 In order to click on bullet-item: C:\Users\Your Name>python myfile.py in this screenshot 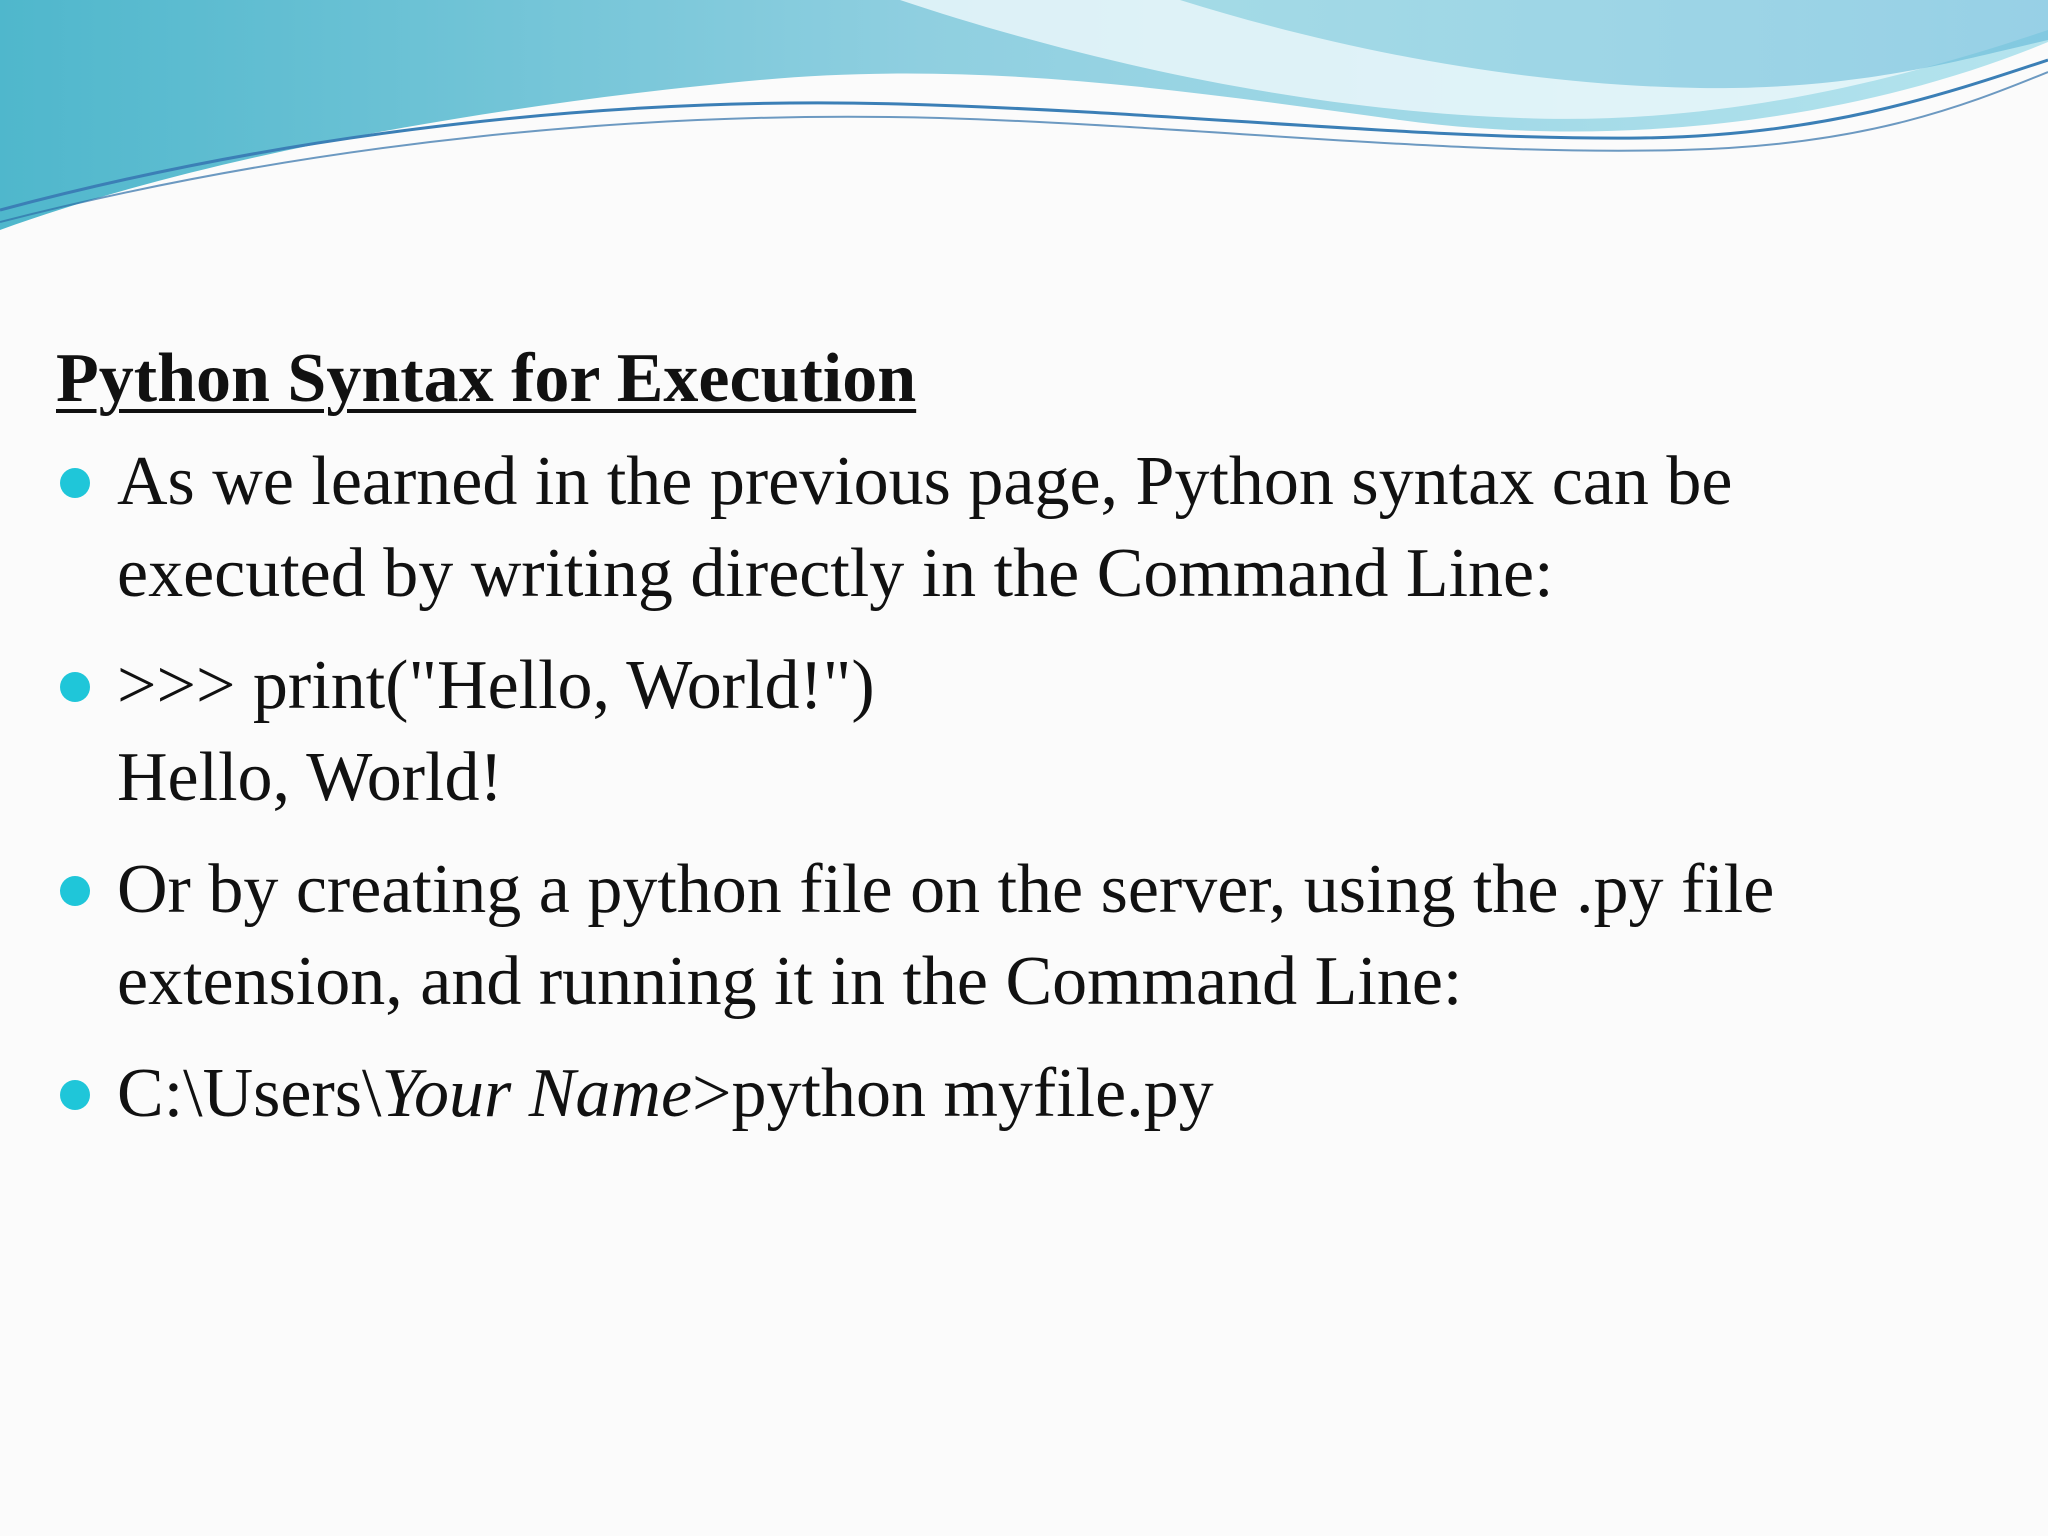, I will do `click(1036, 1094)`.